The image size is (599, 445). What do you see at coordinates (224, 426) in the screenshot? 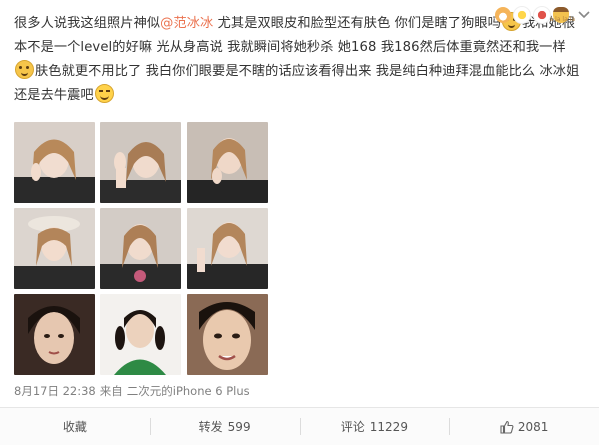
I see `repost-button: 转发 599` at bounding box center [224, 426].